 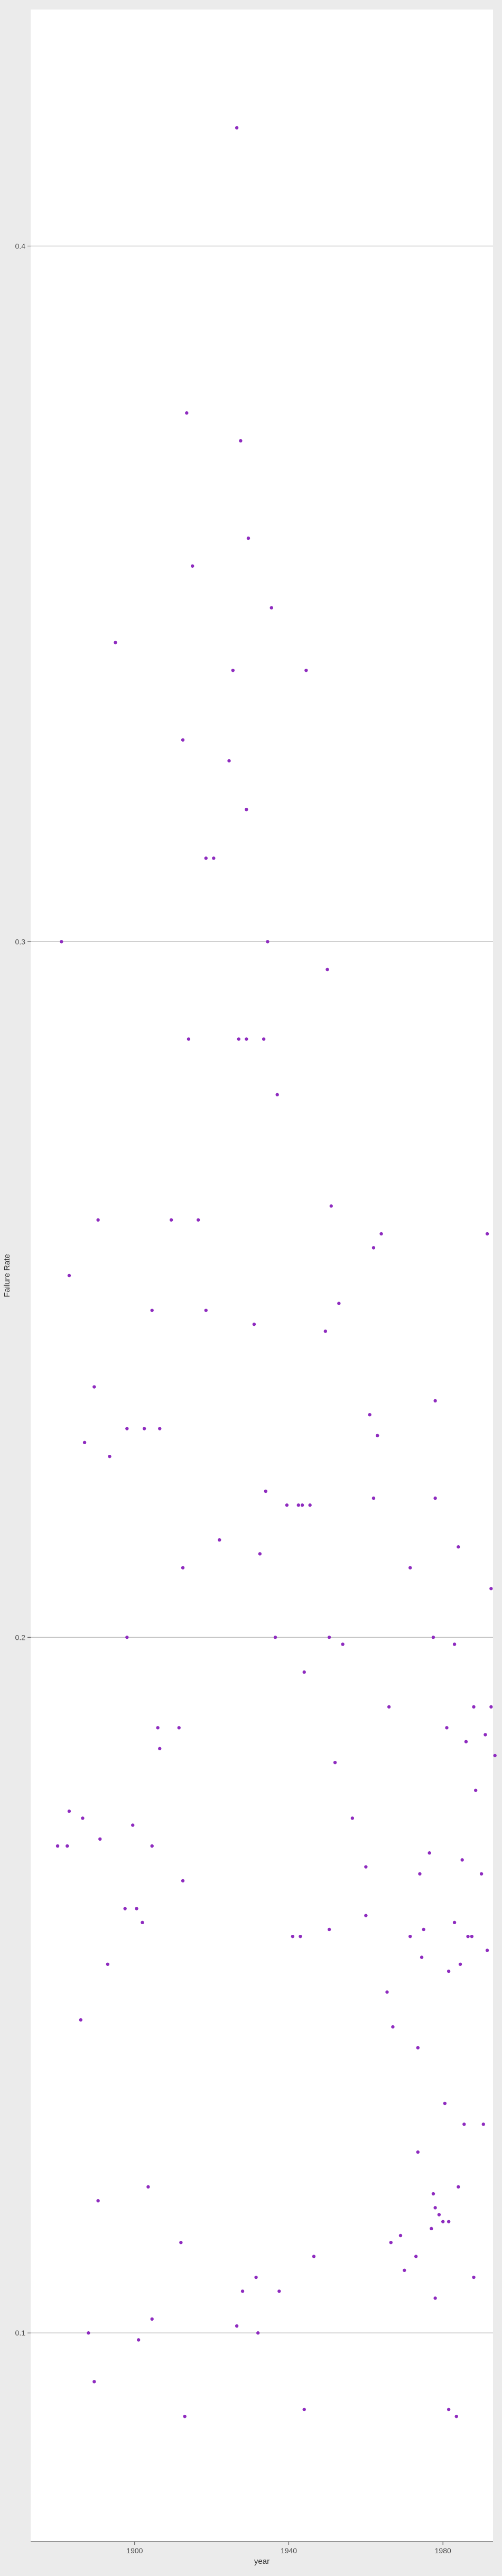 What do you see at coordinates (20, 246) in the screenshot?
I see `y-tick-label: 0.4` at bounding box center [20, 246].